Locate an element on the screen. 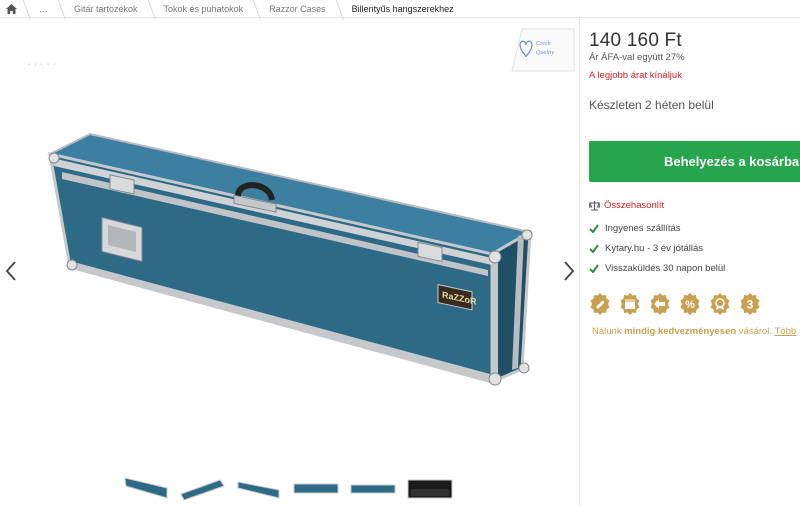 This screenshot has width=800, height=506. benefit-returns: Visszaküldés 30 napon belül is located at coordinates (657, 268).